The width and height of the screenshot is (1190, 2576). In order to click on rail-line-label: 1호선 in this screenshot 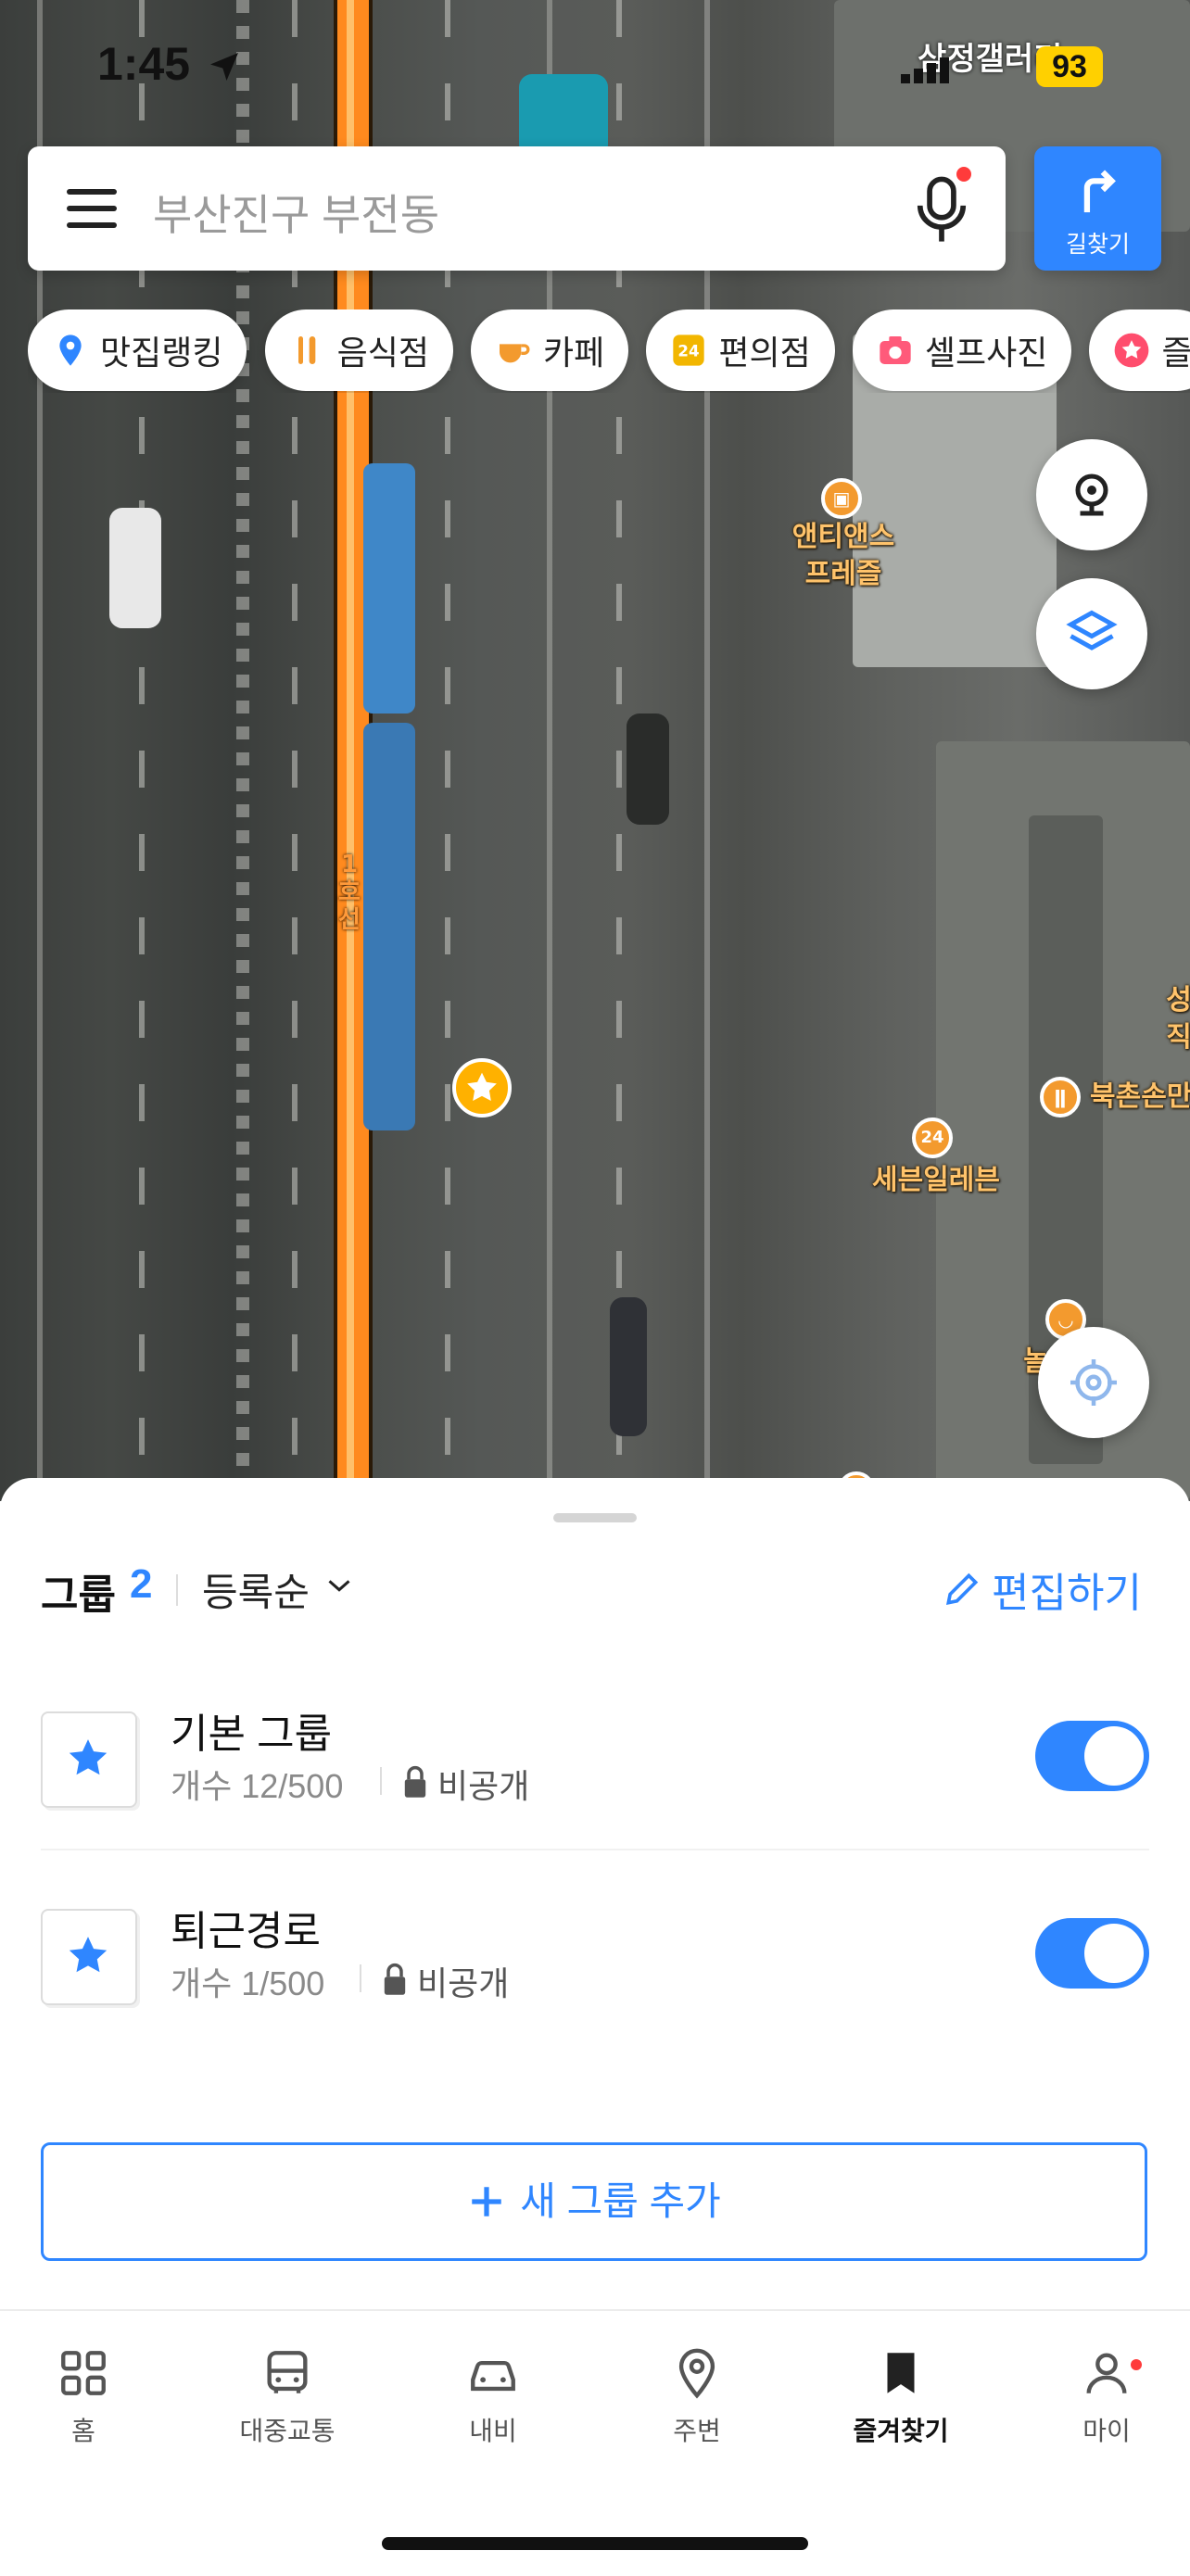, I will do `click(349, 892)`.